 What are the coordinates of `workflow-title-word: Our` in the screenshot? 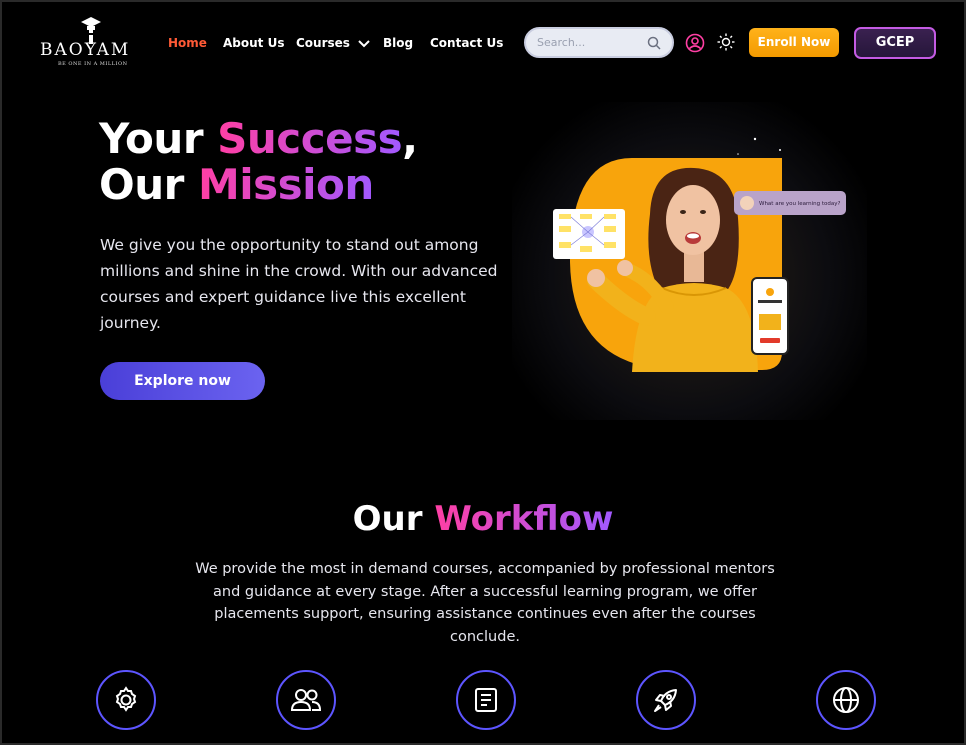 It's located at (393, 519).